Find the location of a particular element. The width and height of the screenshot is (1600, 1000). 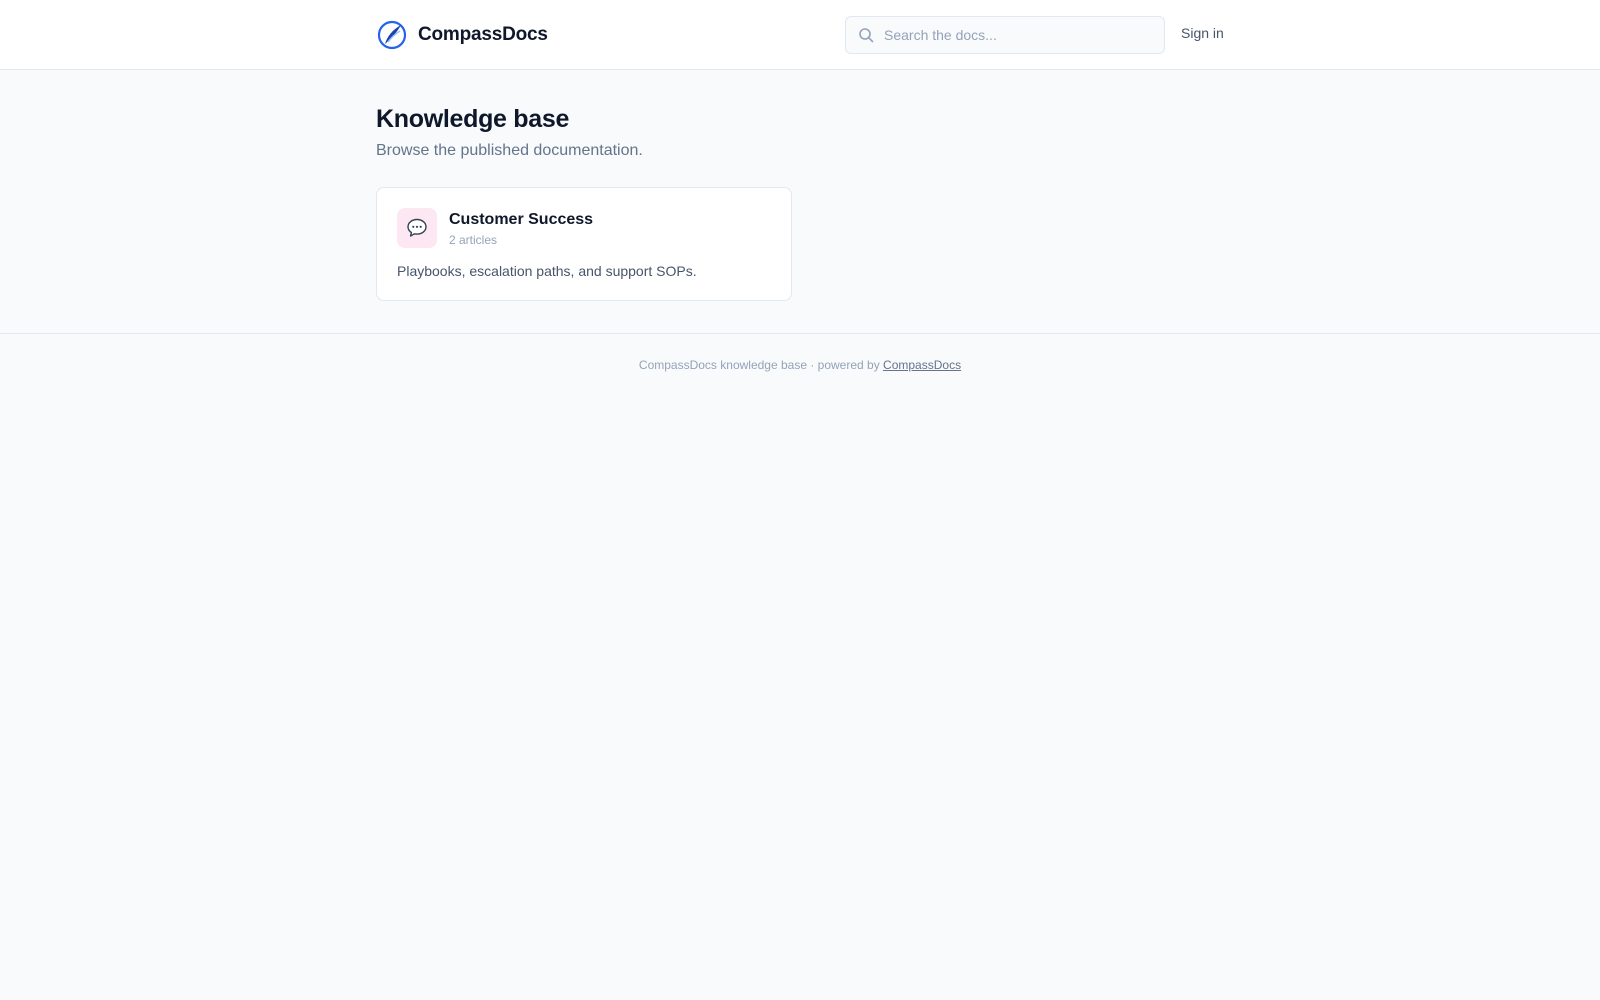

top-navigation-bar: CompassDocs Sign in is located at coordinates (800, 35).